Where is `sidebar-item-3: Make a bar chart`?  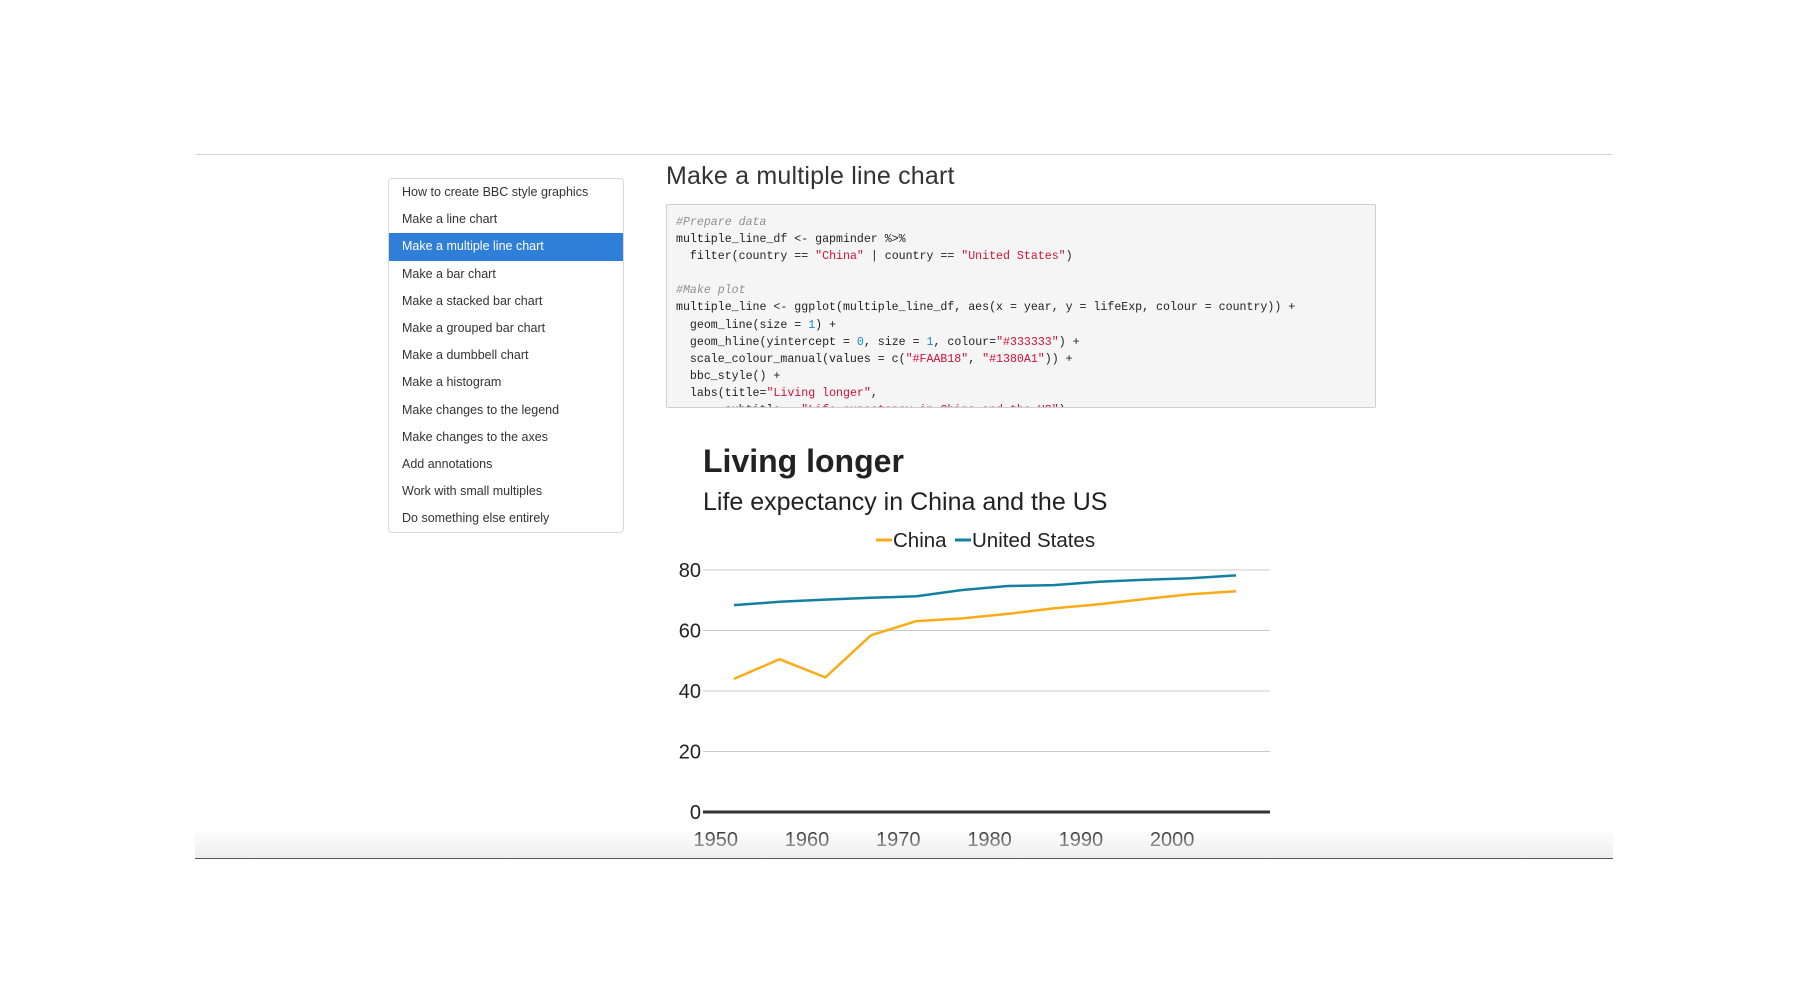
sidebar-item-3: Make a bar chart is located at coordinates (506, 274).